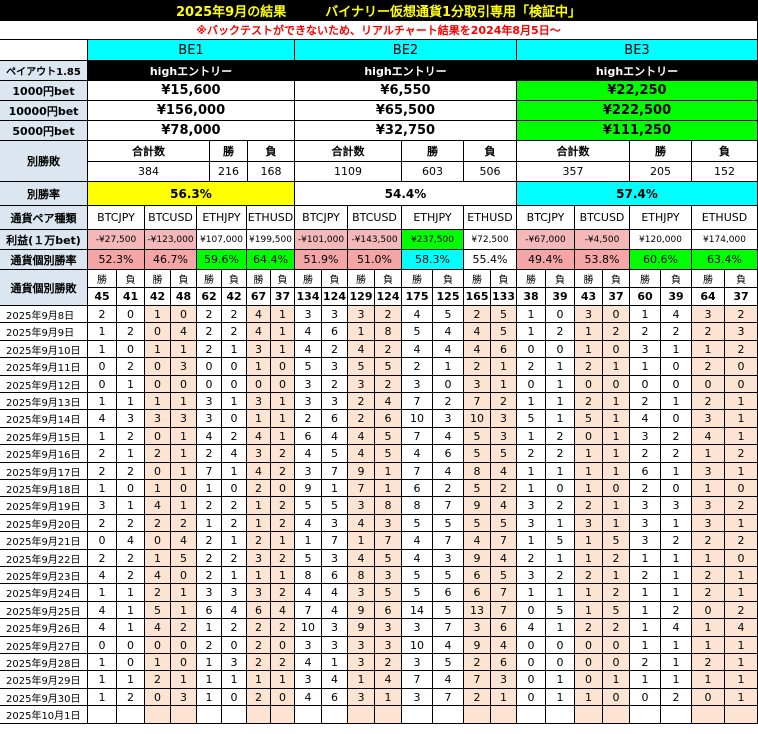 The height and width of the screenshot is (734, 758). I want to click on date-label: 2025年9月19日, so click(44, 506).